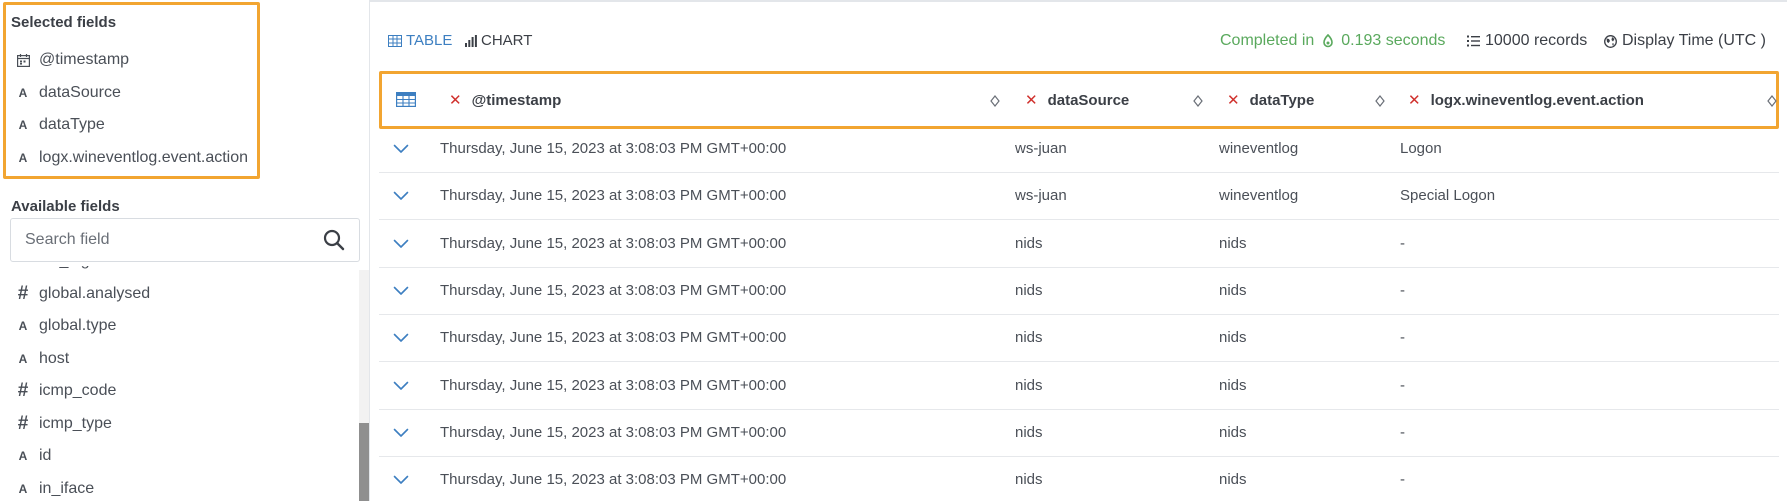 This screenshot has height=501, width=1787. Describe the element at coordinates (64, 268) in the screenshot. I see `field-name: full_log` at that location.